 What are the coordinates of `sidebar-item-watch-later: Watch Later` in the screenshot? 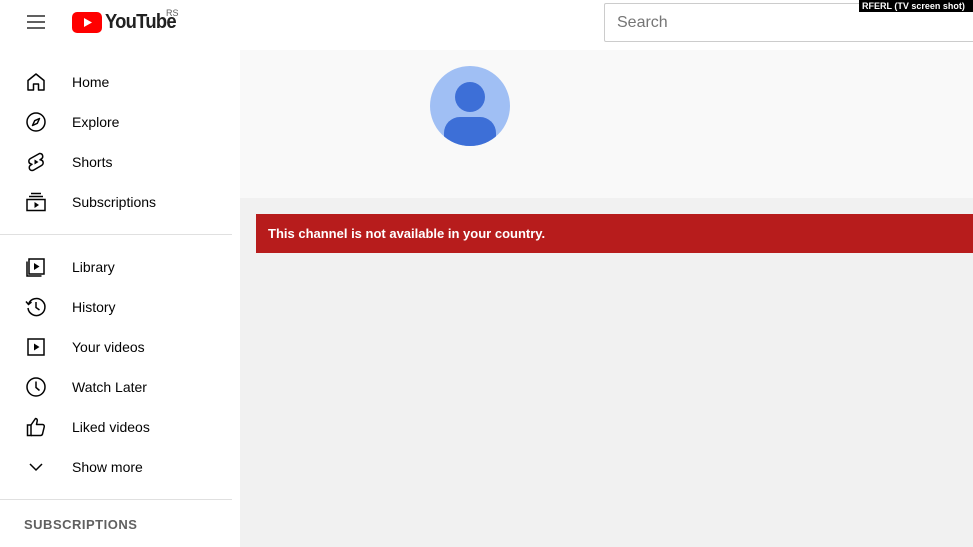 It's located at (120, 387).